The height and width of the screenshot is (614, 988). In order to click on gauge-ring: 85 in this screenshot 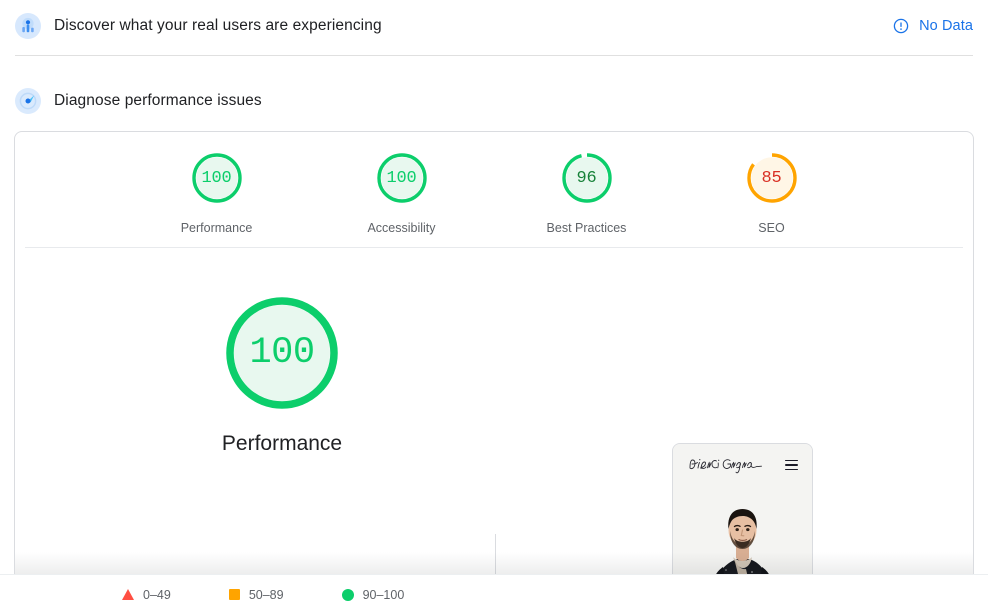, I will do `click(772, 178)`.